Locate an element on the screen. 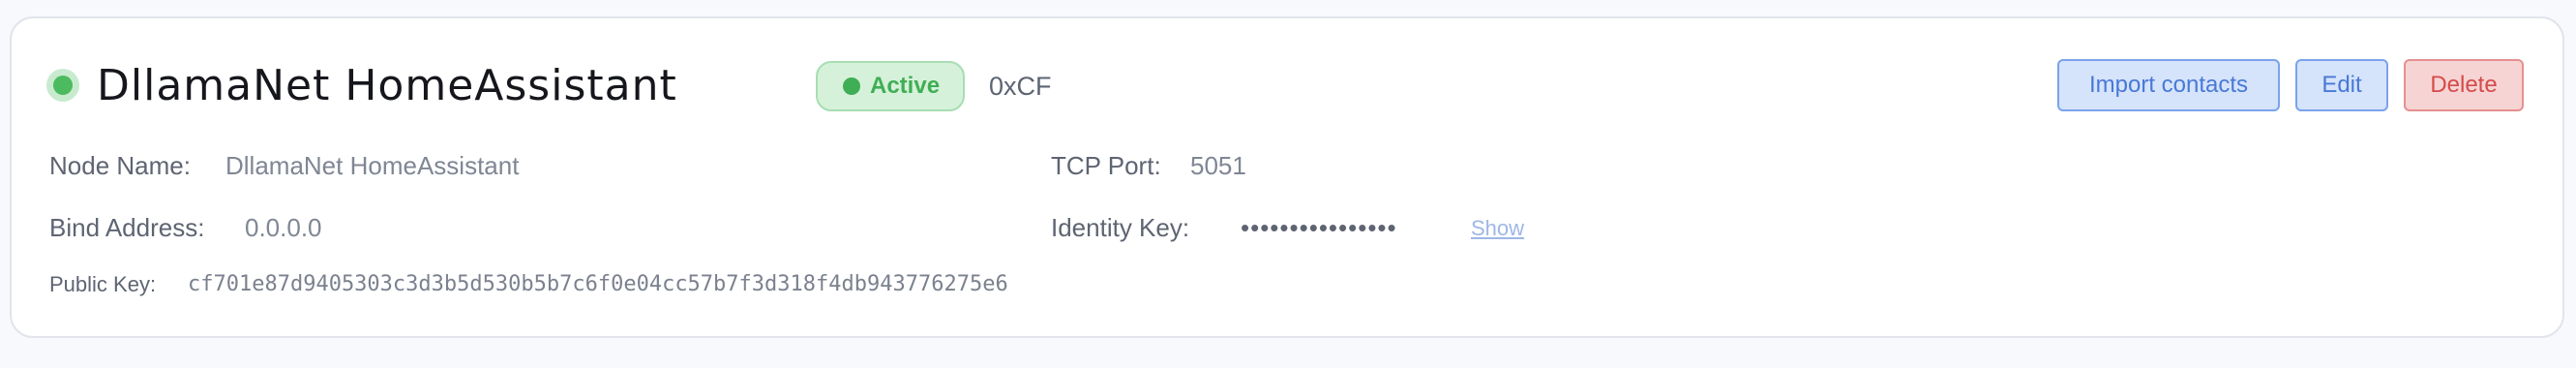 This screenshot has height=368, width=2576. tcp-port-label: TCP Port: is located at coordinates (1106, 165).